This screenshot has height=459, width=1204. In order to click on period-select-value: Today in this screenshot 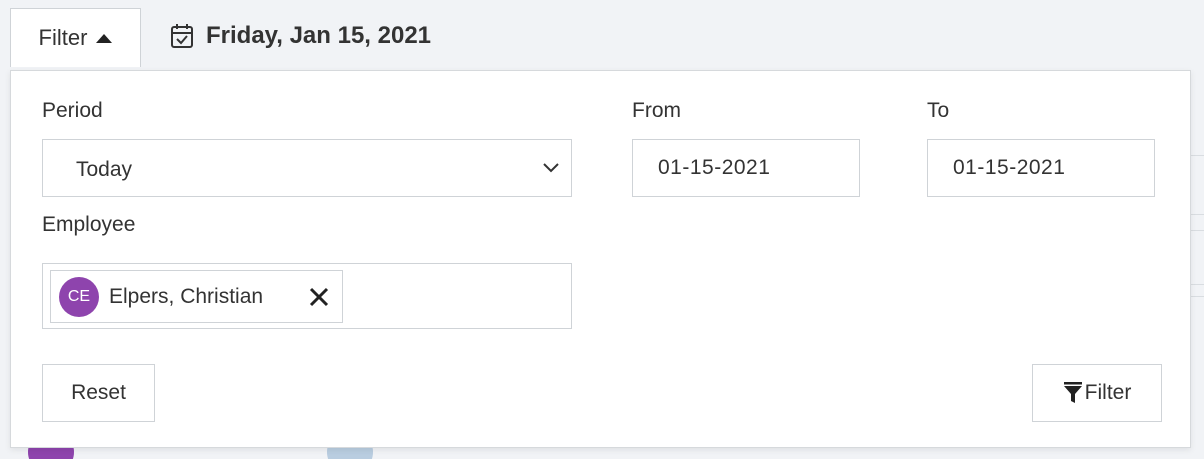, I will do `click(104, 169)`.